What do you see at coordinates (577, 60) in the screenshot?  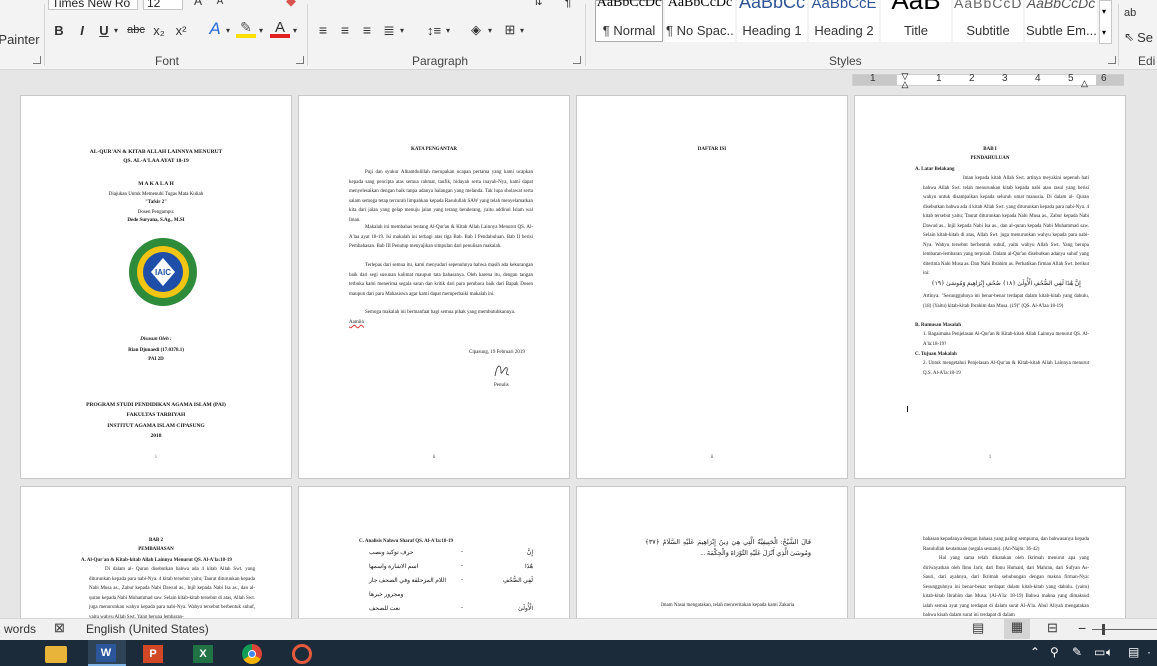 I see `paragraph-launcher-icon` at bounding box center [577, 60].